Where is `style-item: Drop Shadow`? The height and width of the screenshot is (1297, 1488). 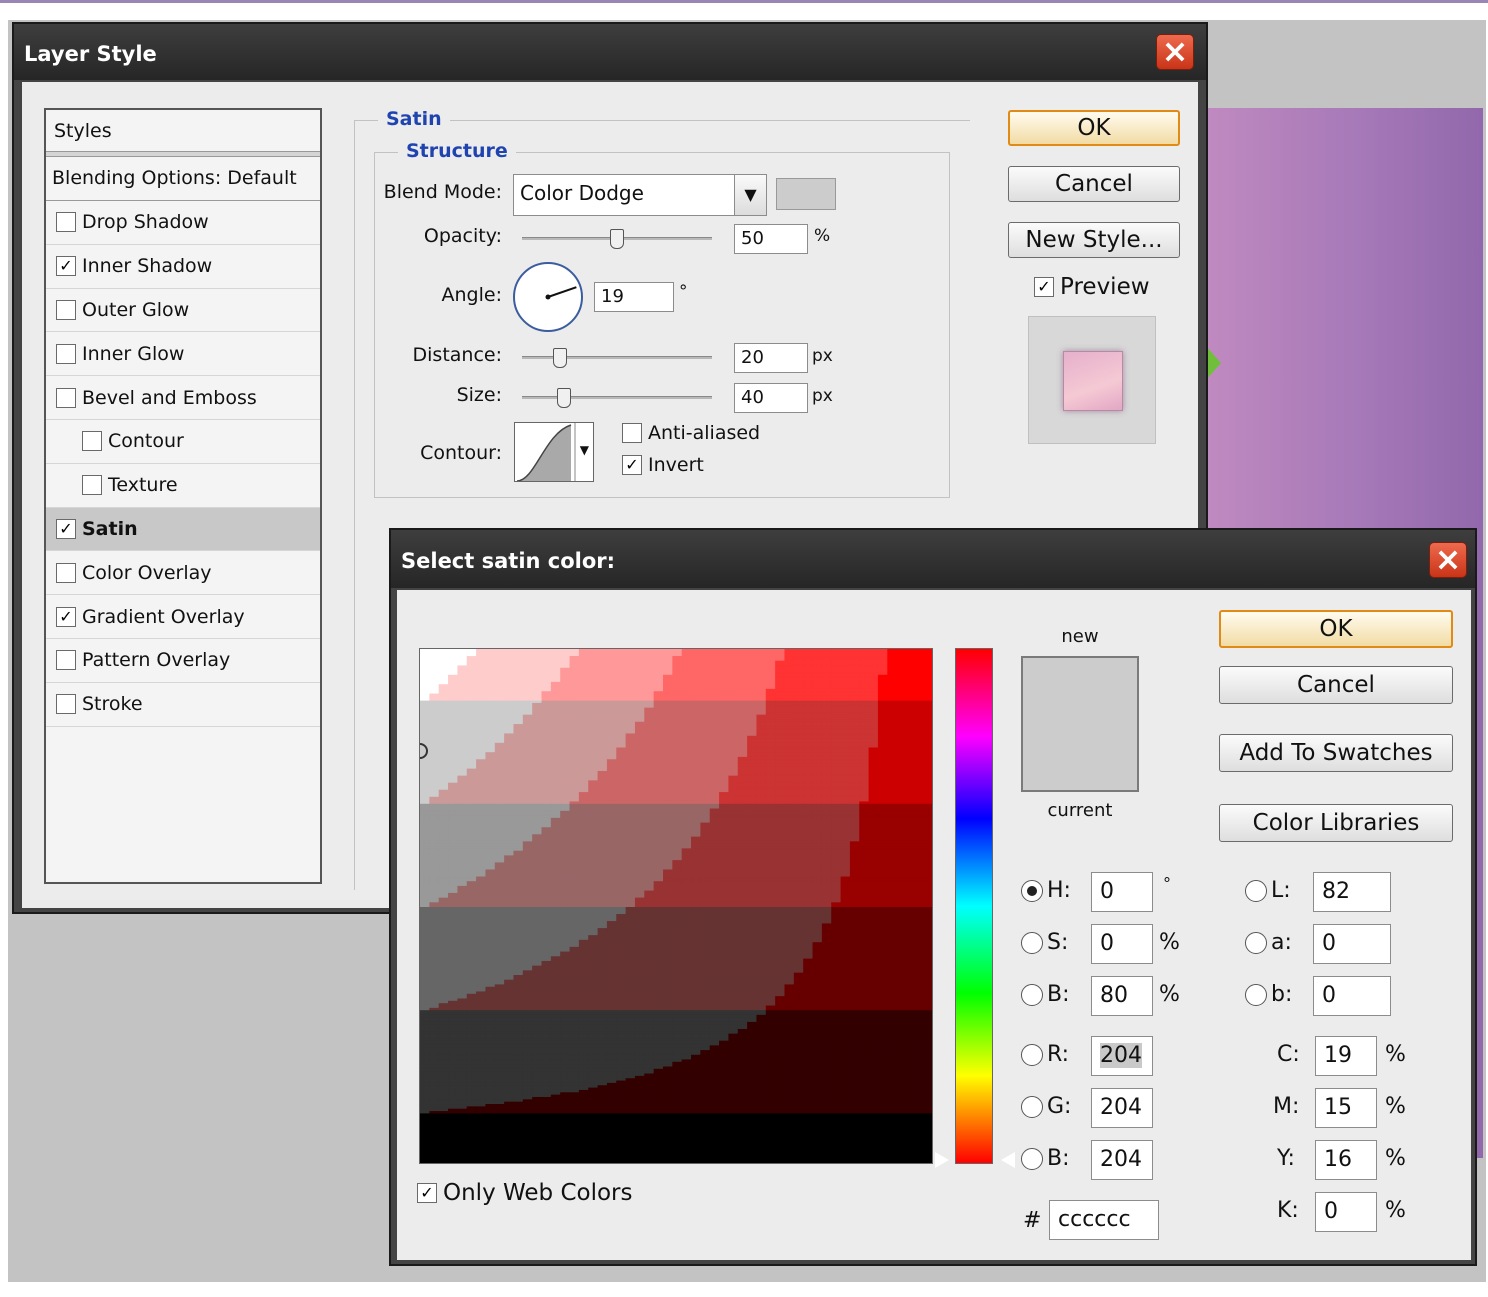 style-item: Drop Shadow is located at coordinates (183, 223).